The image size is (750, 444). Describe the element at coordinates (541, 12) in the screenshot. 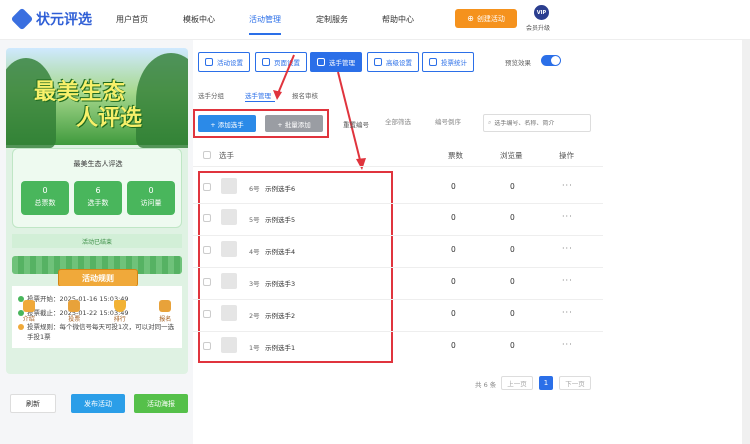

I see `vip-icon: VIP` at that location.